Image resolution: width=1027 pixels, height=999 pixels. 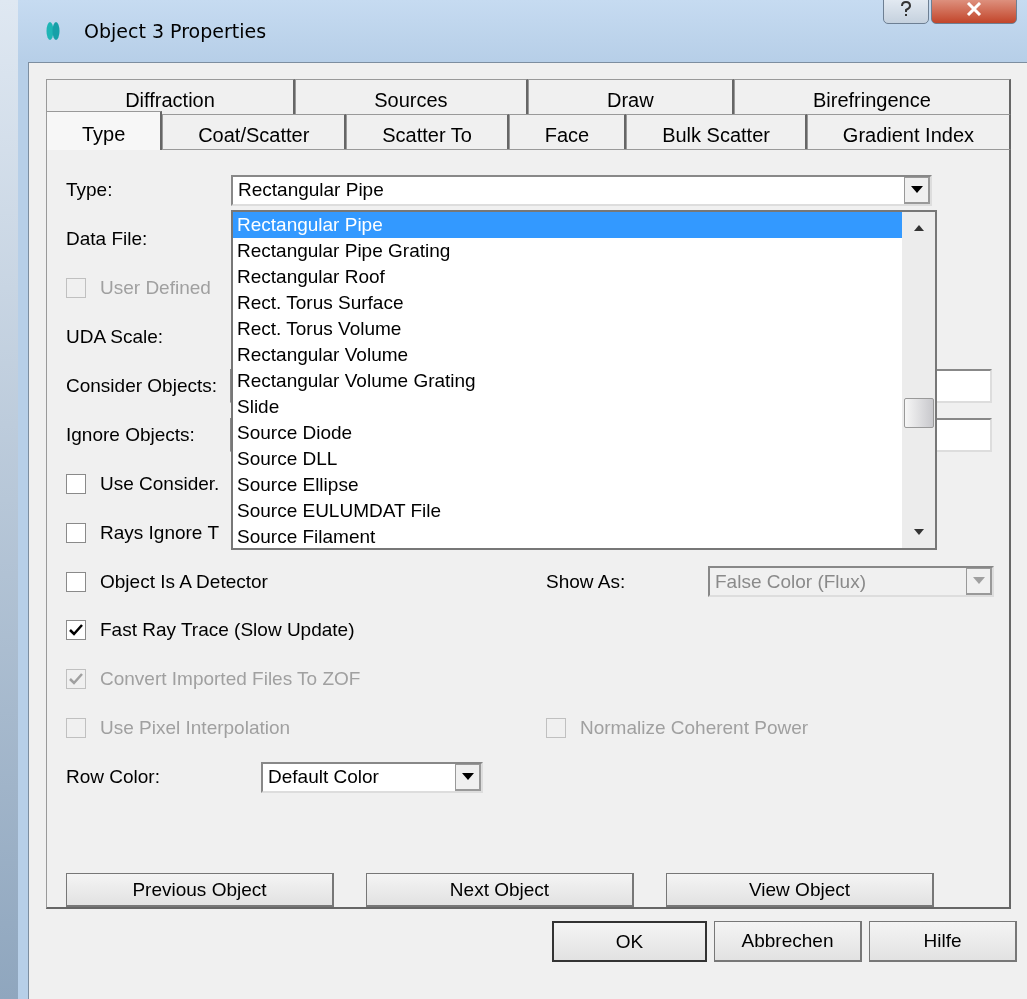 I want to click on list-item: Rectangular Roof, so click(x=567, y=276).